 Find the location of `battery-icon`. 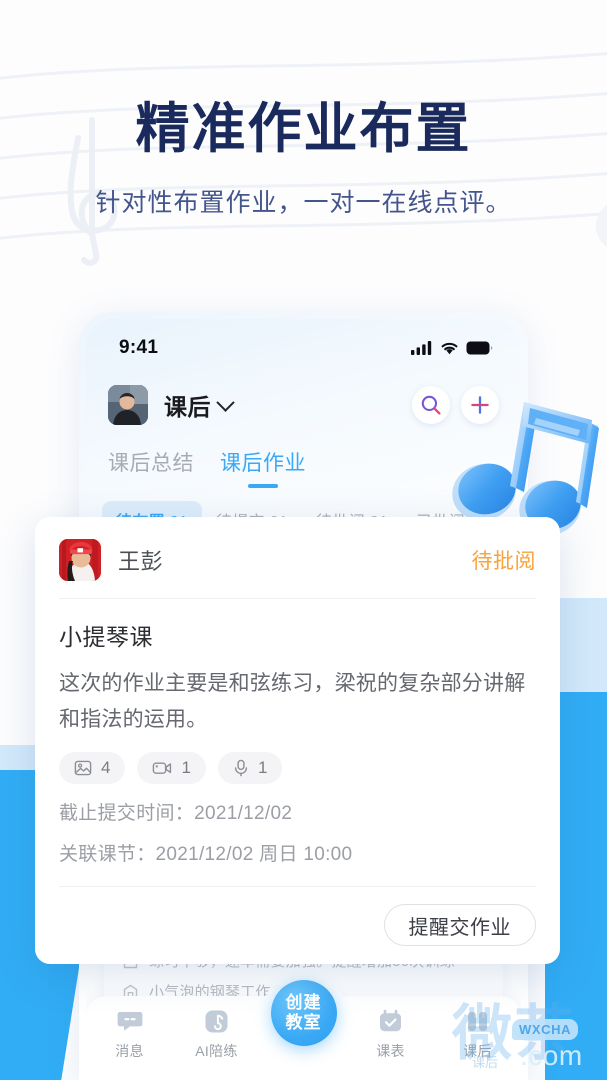

battery-icon is located at coordinates (479, 348).